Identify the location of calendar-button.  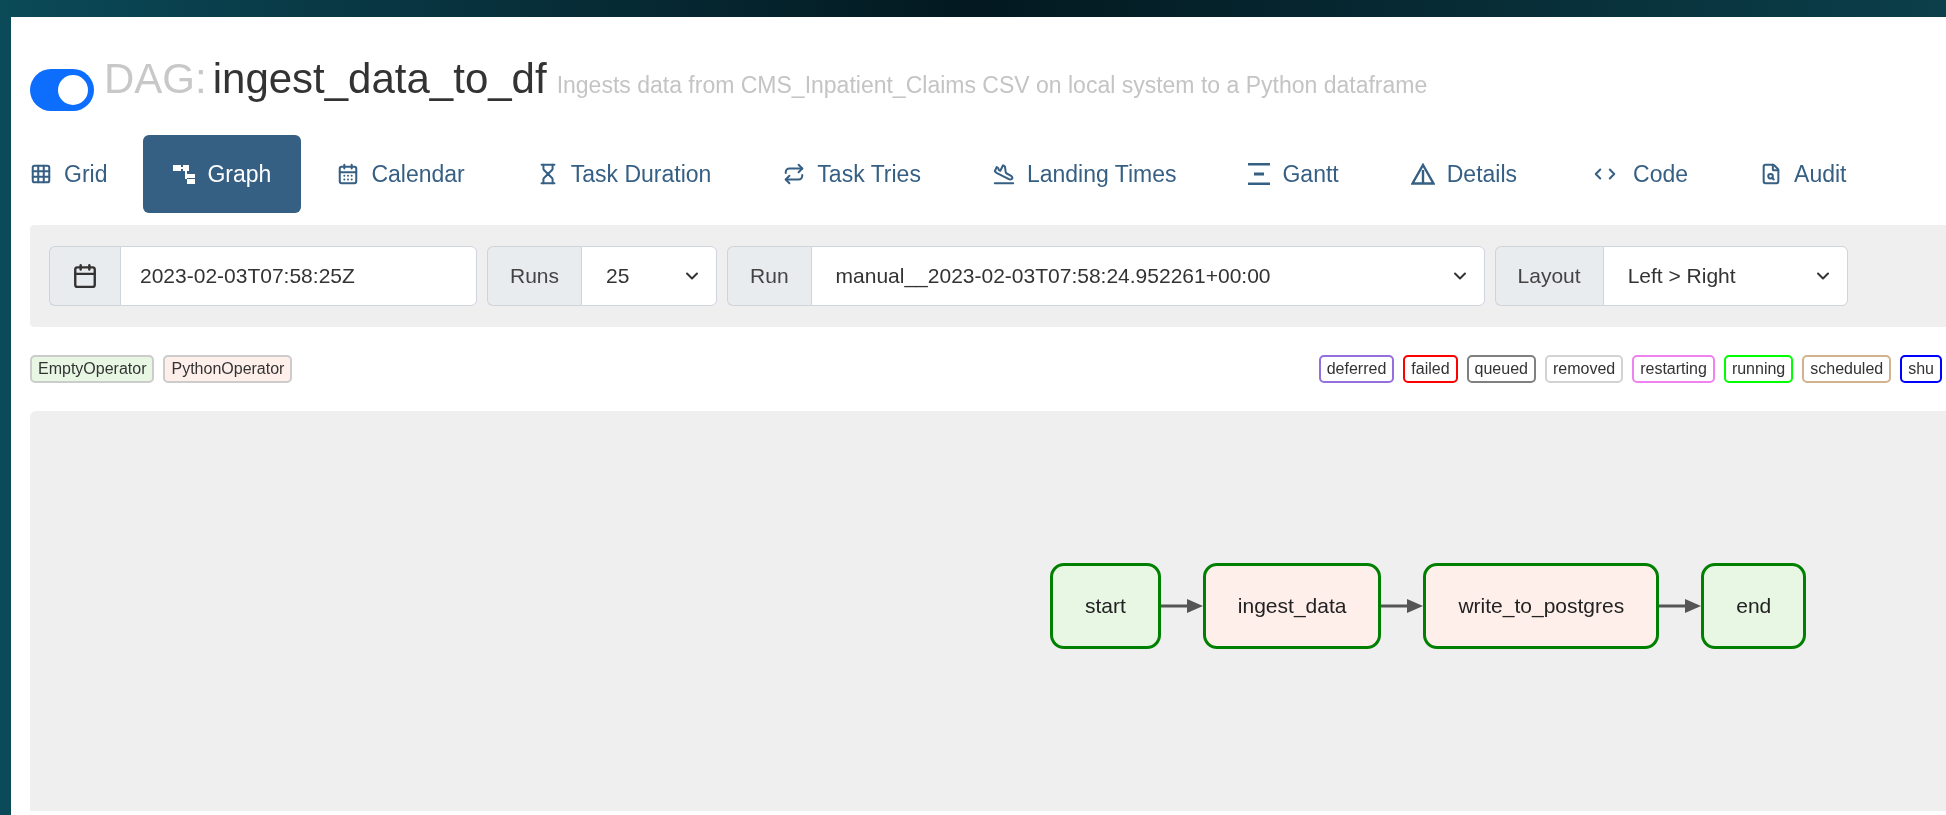
(84, 276).